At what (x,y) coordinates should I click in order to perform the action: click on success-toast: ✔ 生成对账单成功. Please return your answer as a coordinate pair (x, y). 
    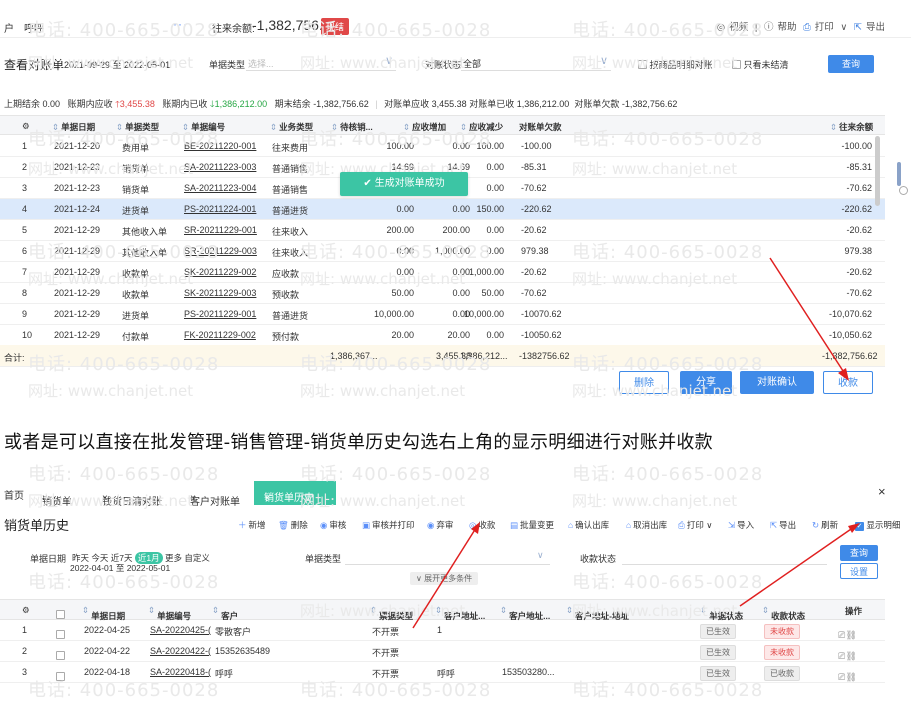
    Looking at the image, I should click on (404, 184).